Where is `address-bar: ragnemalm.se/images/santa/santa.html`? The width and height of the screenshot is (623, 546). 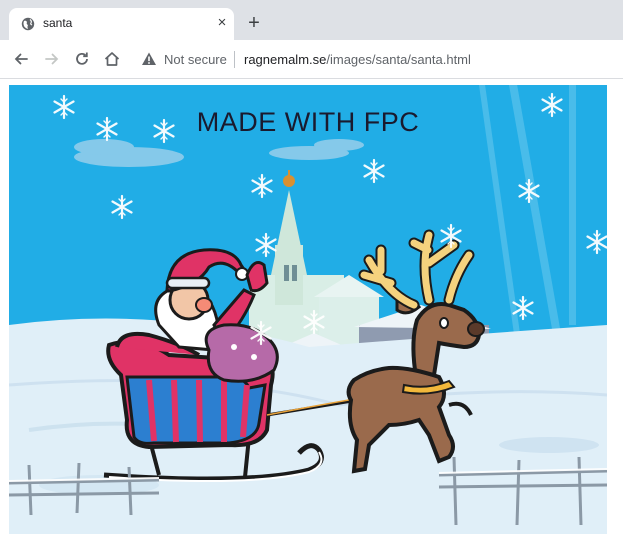 address-bar: ragnemalm.se/images/santa/santa.html is located at coordinates (357, 59).